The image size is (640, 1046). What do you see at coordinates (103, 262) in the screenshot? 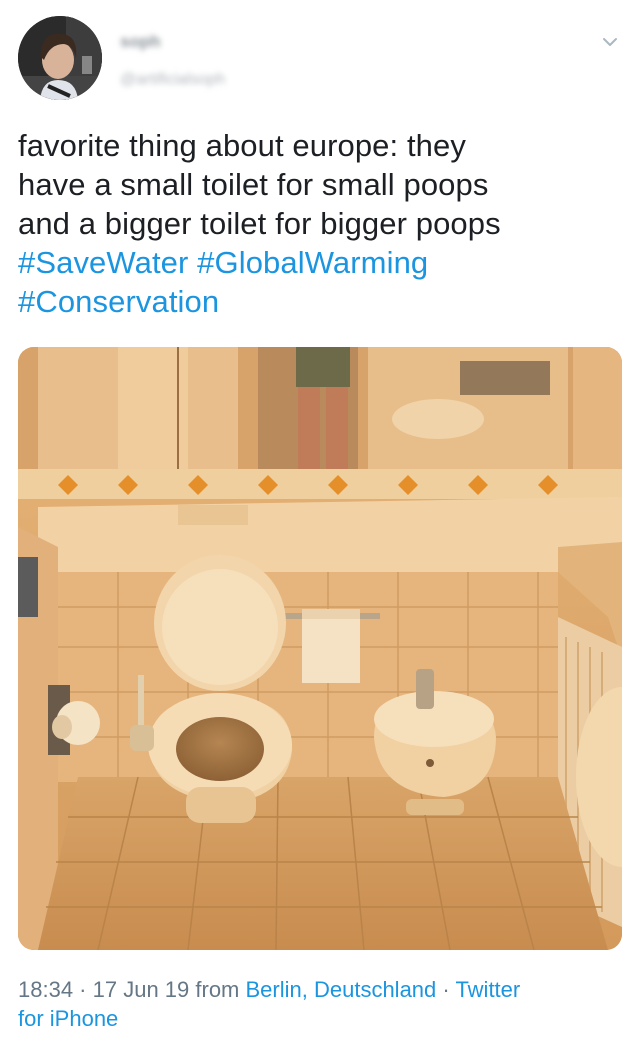
I see `hashtag-savewater: #SaveWater` at bounding box center [103, 262].